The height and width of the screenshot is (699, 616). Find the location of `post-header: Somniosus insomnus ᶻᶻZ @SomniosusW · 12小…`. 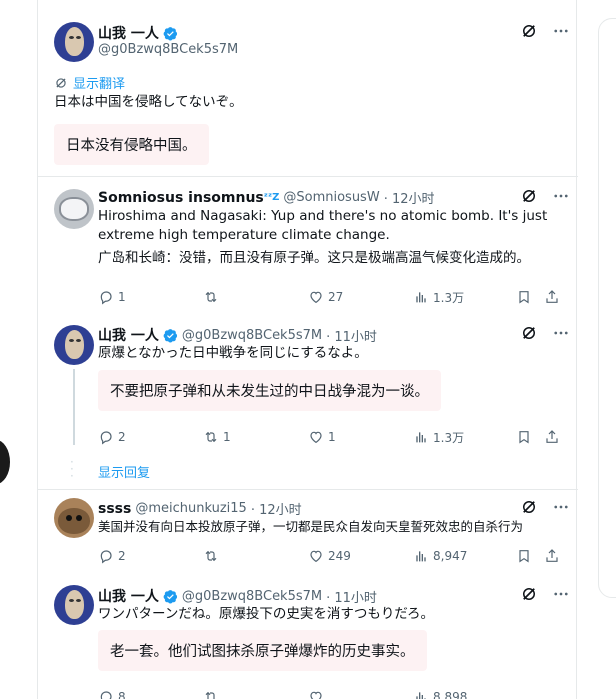

post-header: Somniosus insomnus ᶻᶻZ @SomniosusW · 12小… is located at coordinates (266, 198).